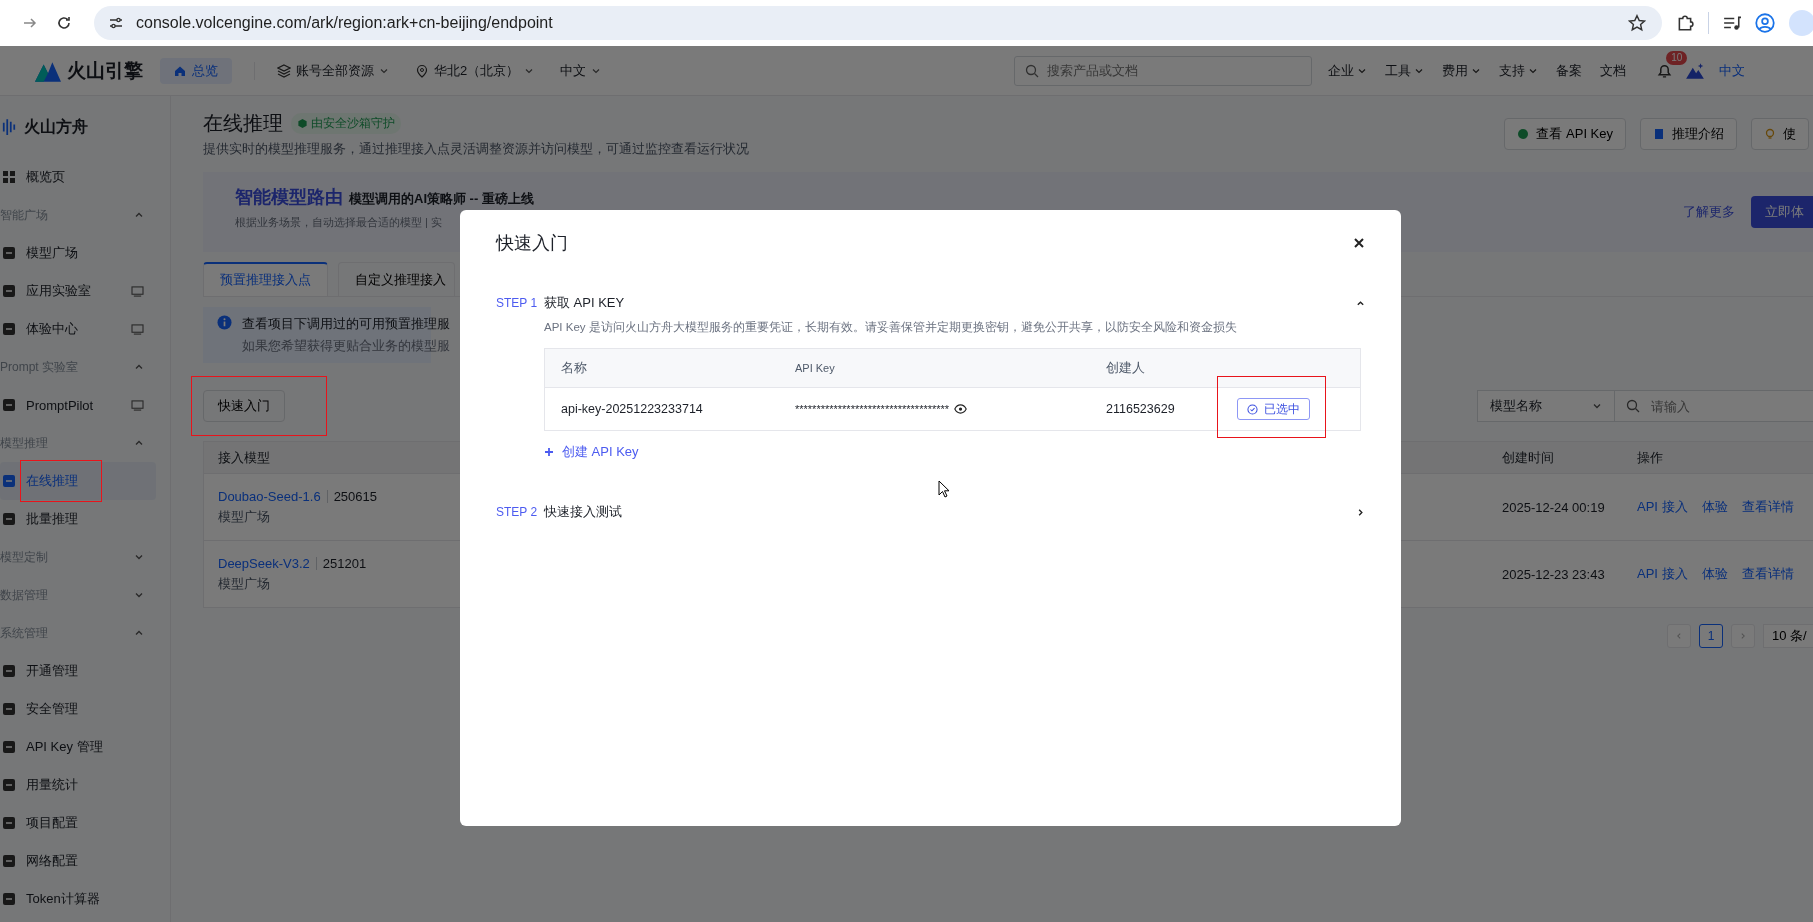 This screenshot has height=922, width=1813. What do you see at coordinates (1163, 70) in the screenshot?
I see `search-field: 搜索产品或文档` at bounding box center [1163, 70].